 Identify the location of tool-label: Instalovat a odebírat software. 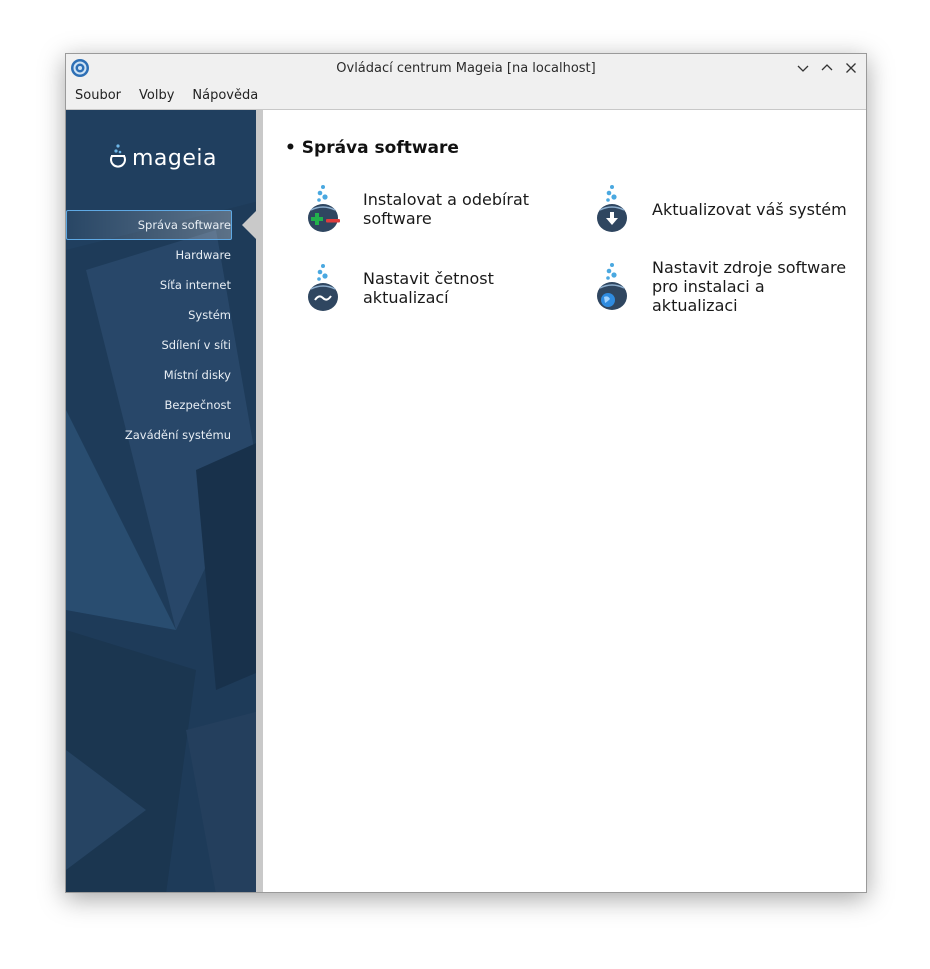
(446, 209).